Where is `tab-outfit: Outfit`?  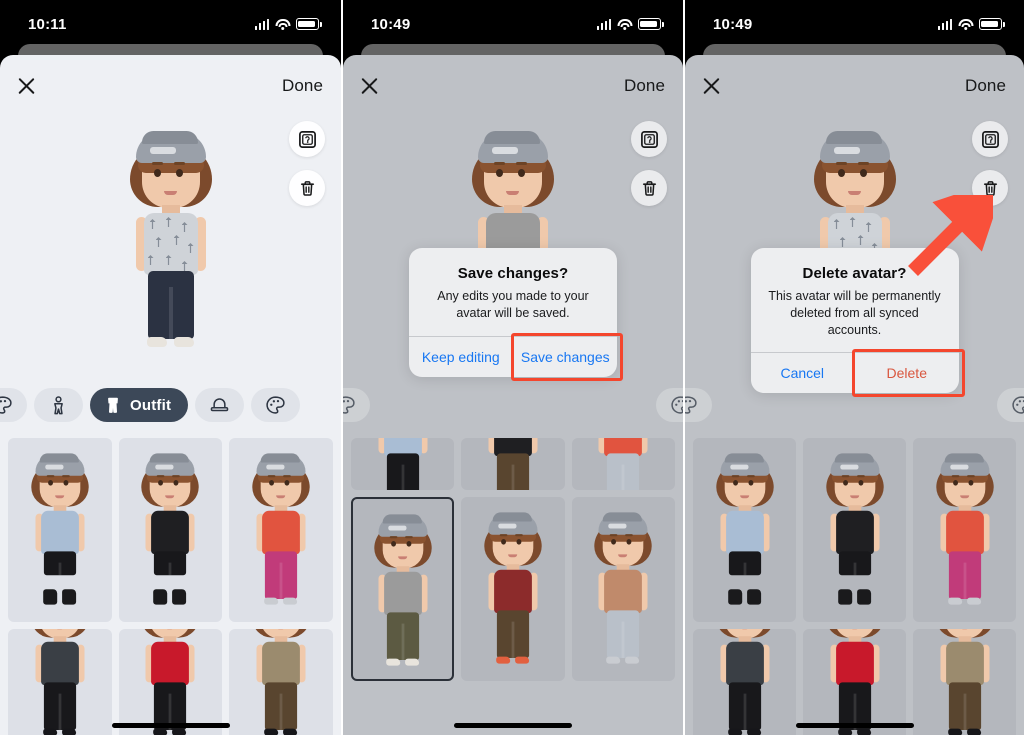 tab-outfit: Outfit is located at coordinates (139, 405).